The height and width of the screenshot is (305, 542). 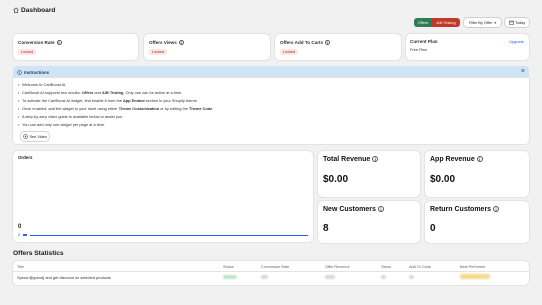 I want to click on metric-title: App Revenue, so click(x=452, y=159).